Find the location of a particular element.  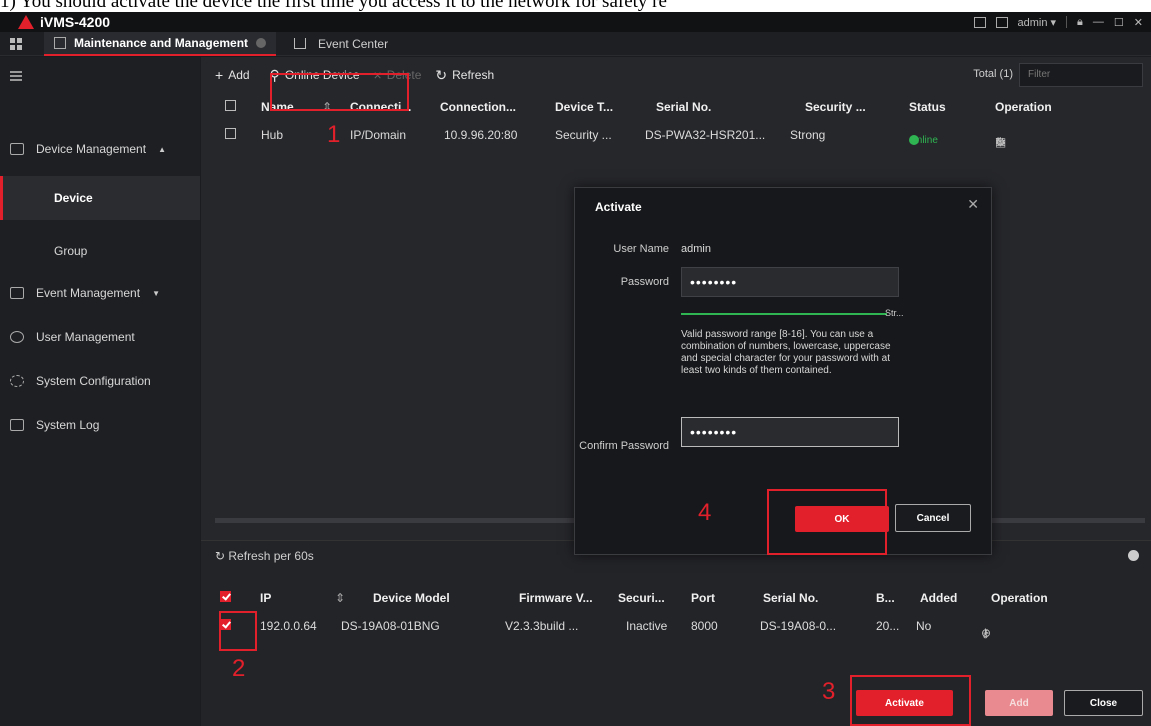

sidebar-item-label: Group is located at coordinates (71, 251).